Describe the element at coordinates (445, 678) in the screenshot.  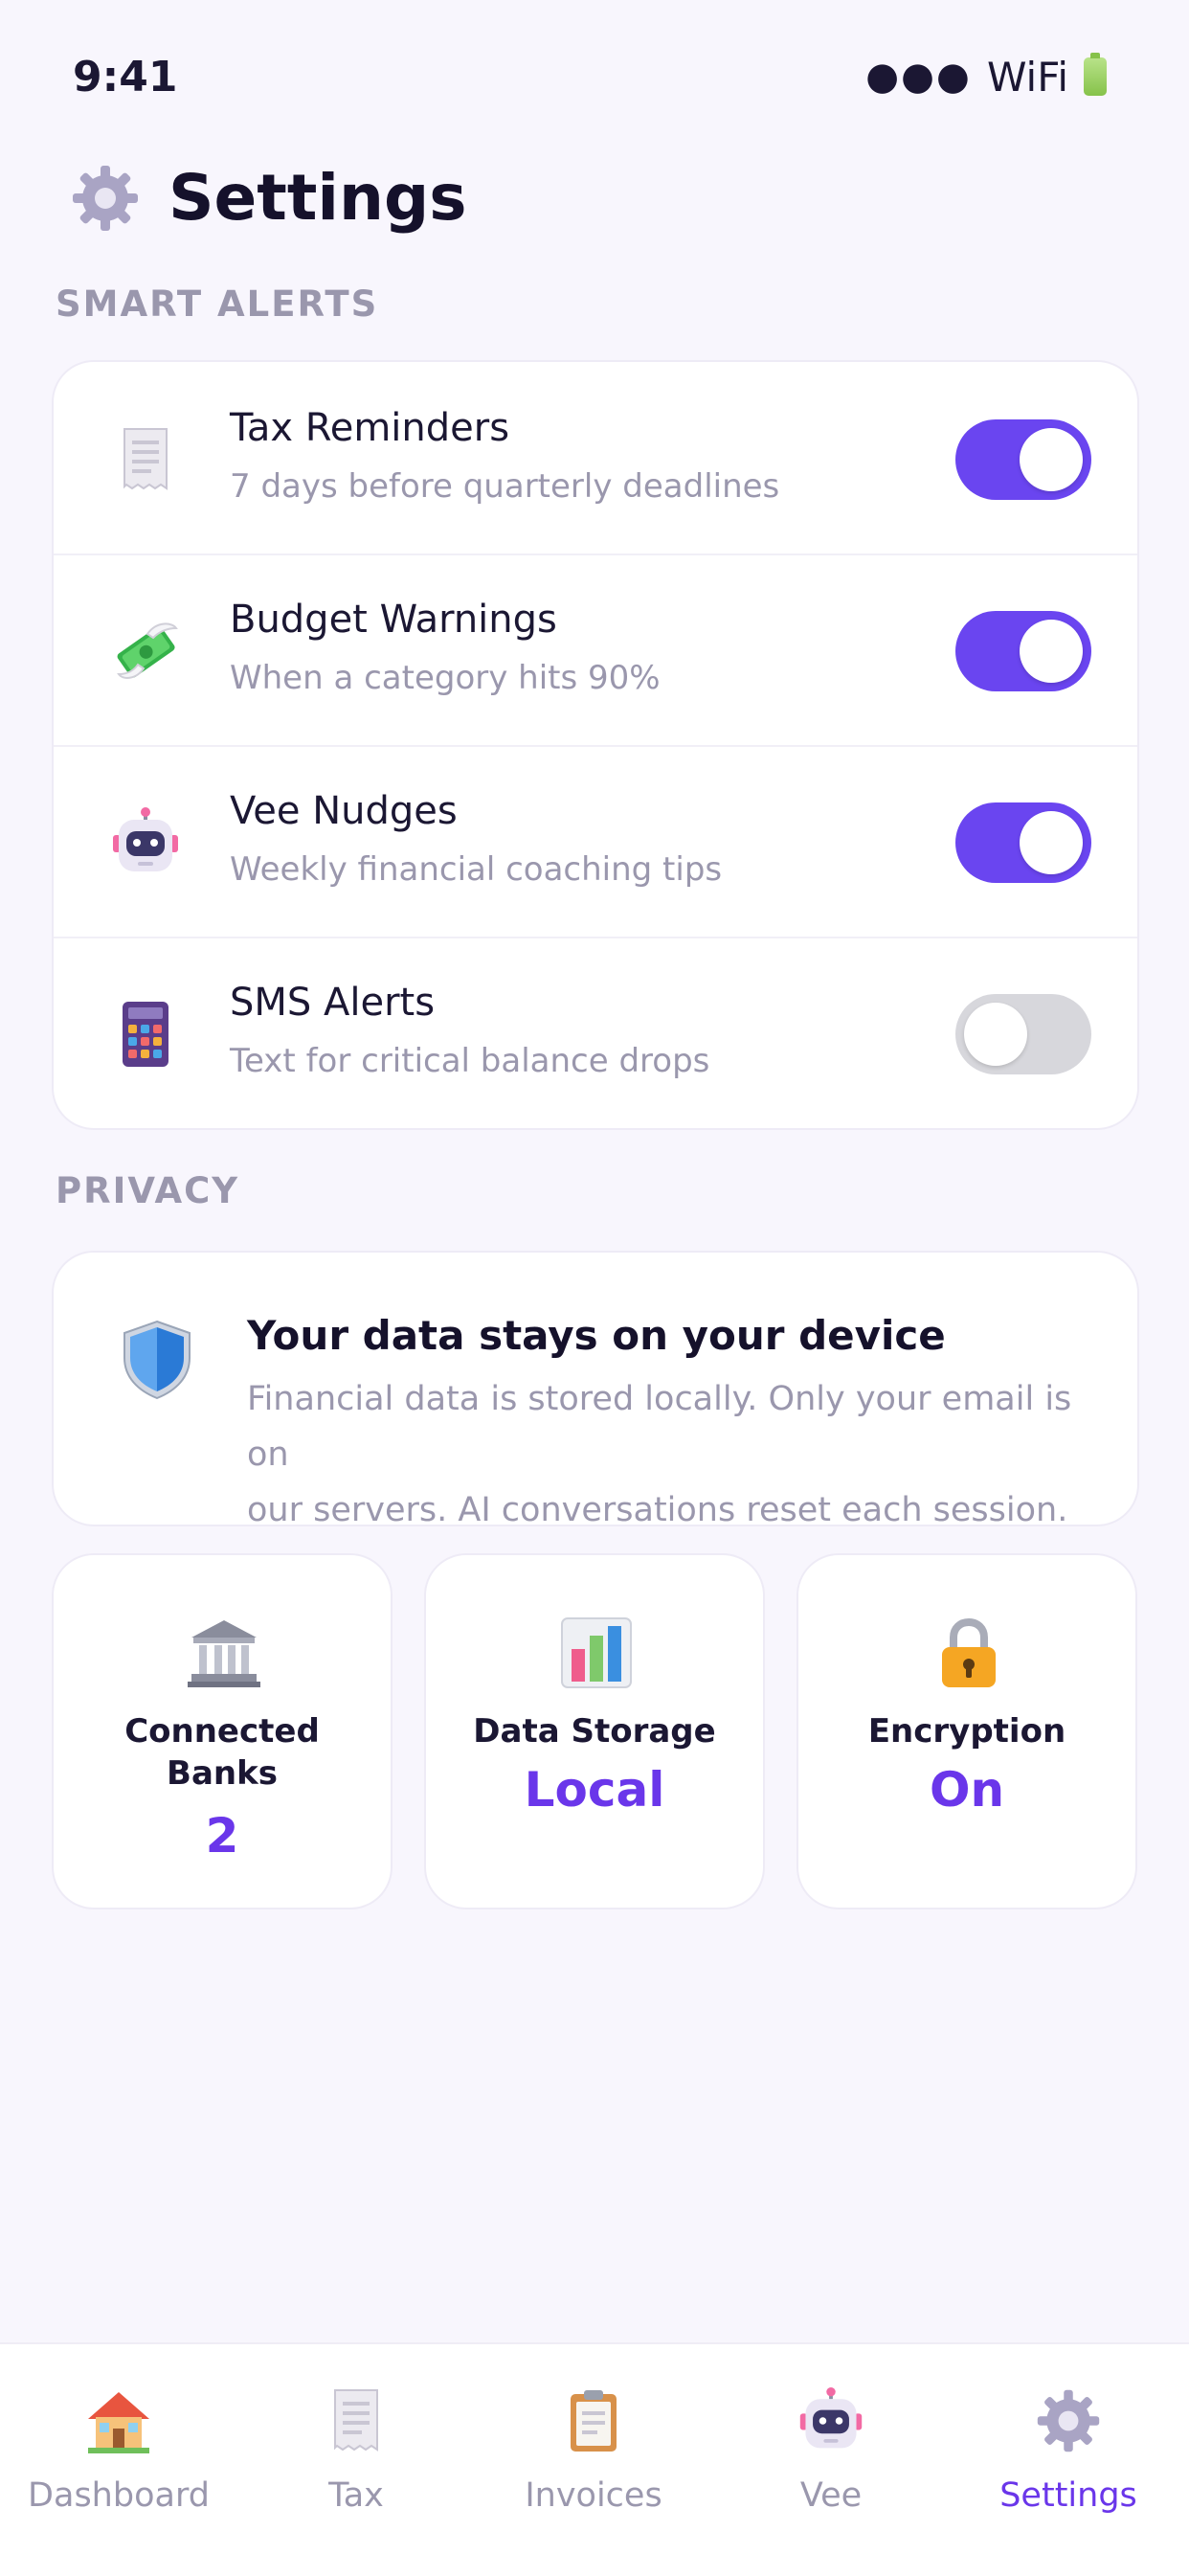
I see `alert-subtitle: When a category hits 90%` at that location.